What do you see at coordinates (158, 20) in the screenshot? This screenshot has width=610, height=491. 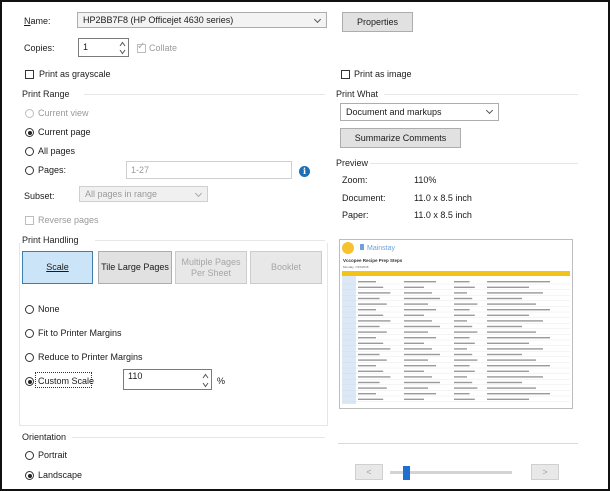 I see `printer-name: HP2BB7F8 (HP Officejet 4630 series)` at bounding box center [158, 20].